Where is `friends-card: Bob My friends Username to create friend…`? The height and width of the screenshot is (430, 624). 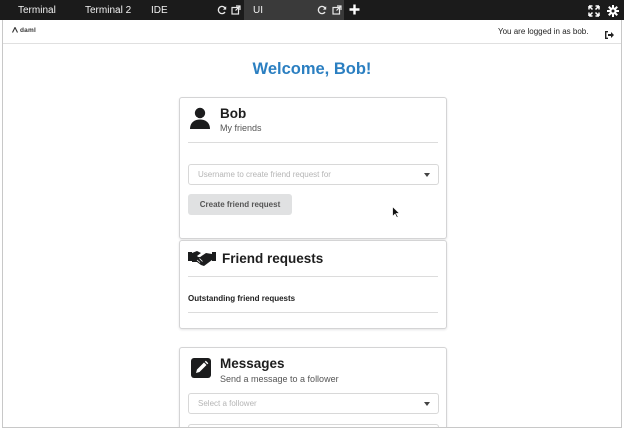
friends-card: Bob My friends Username to create friend… is located at coordinates (313, 168).